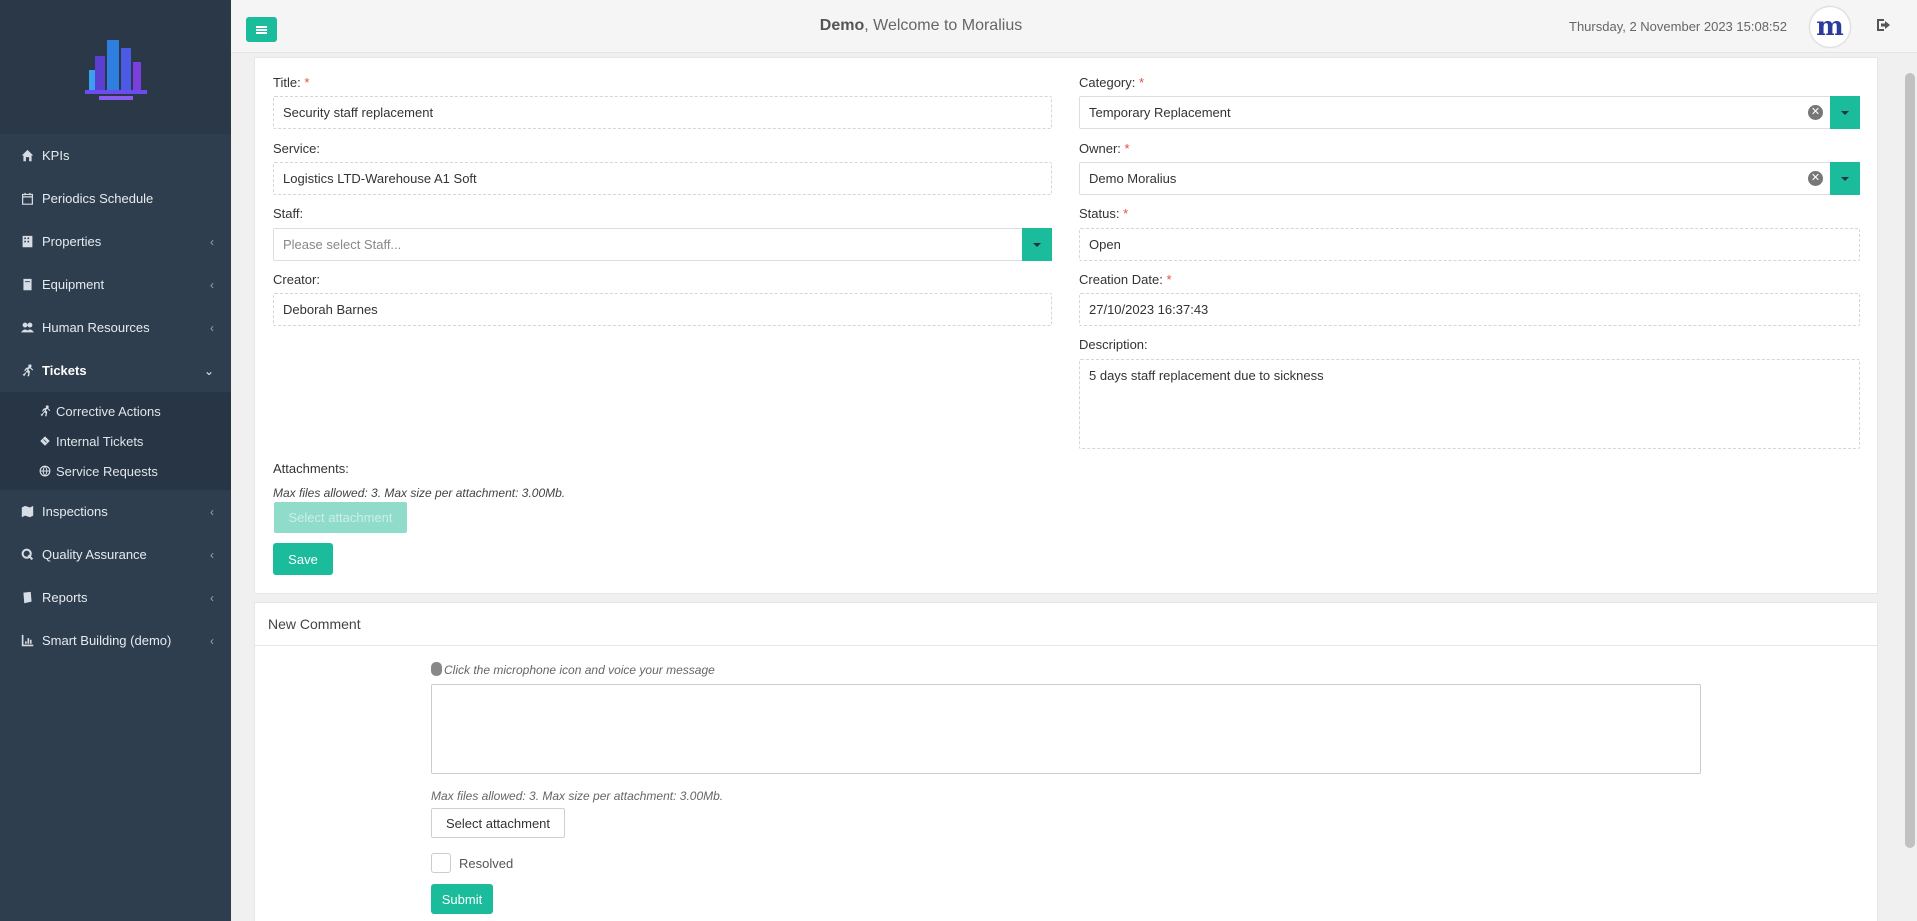 Image resolution: width=1917 pixels, height=921 pixels. I want to click on creation-date-label: Creation Date: *, so click(1125, 279).